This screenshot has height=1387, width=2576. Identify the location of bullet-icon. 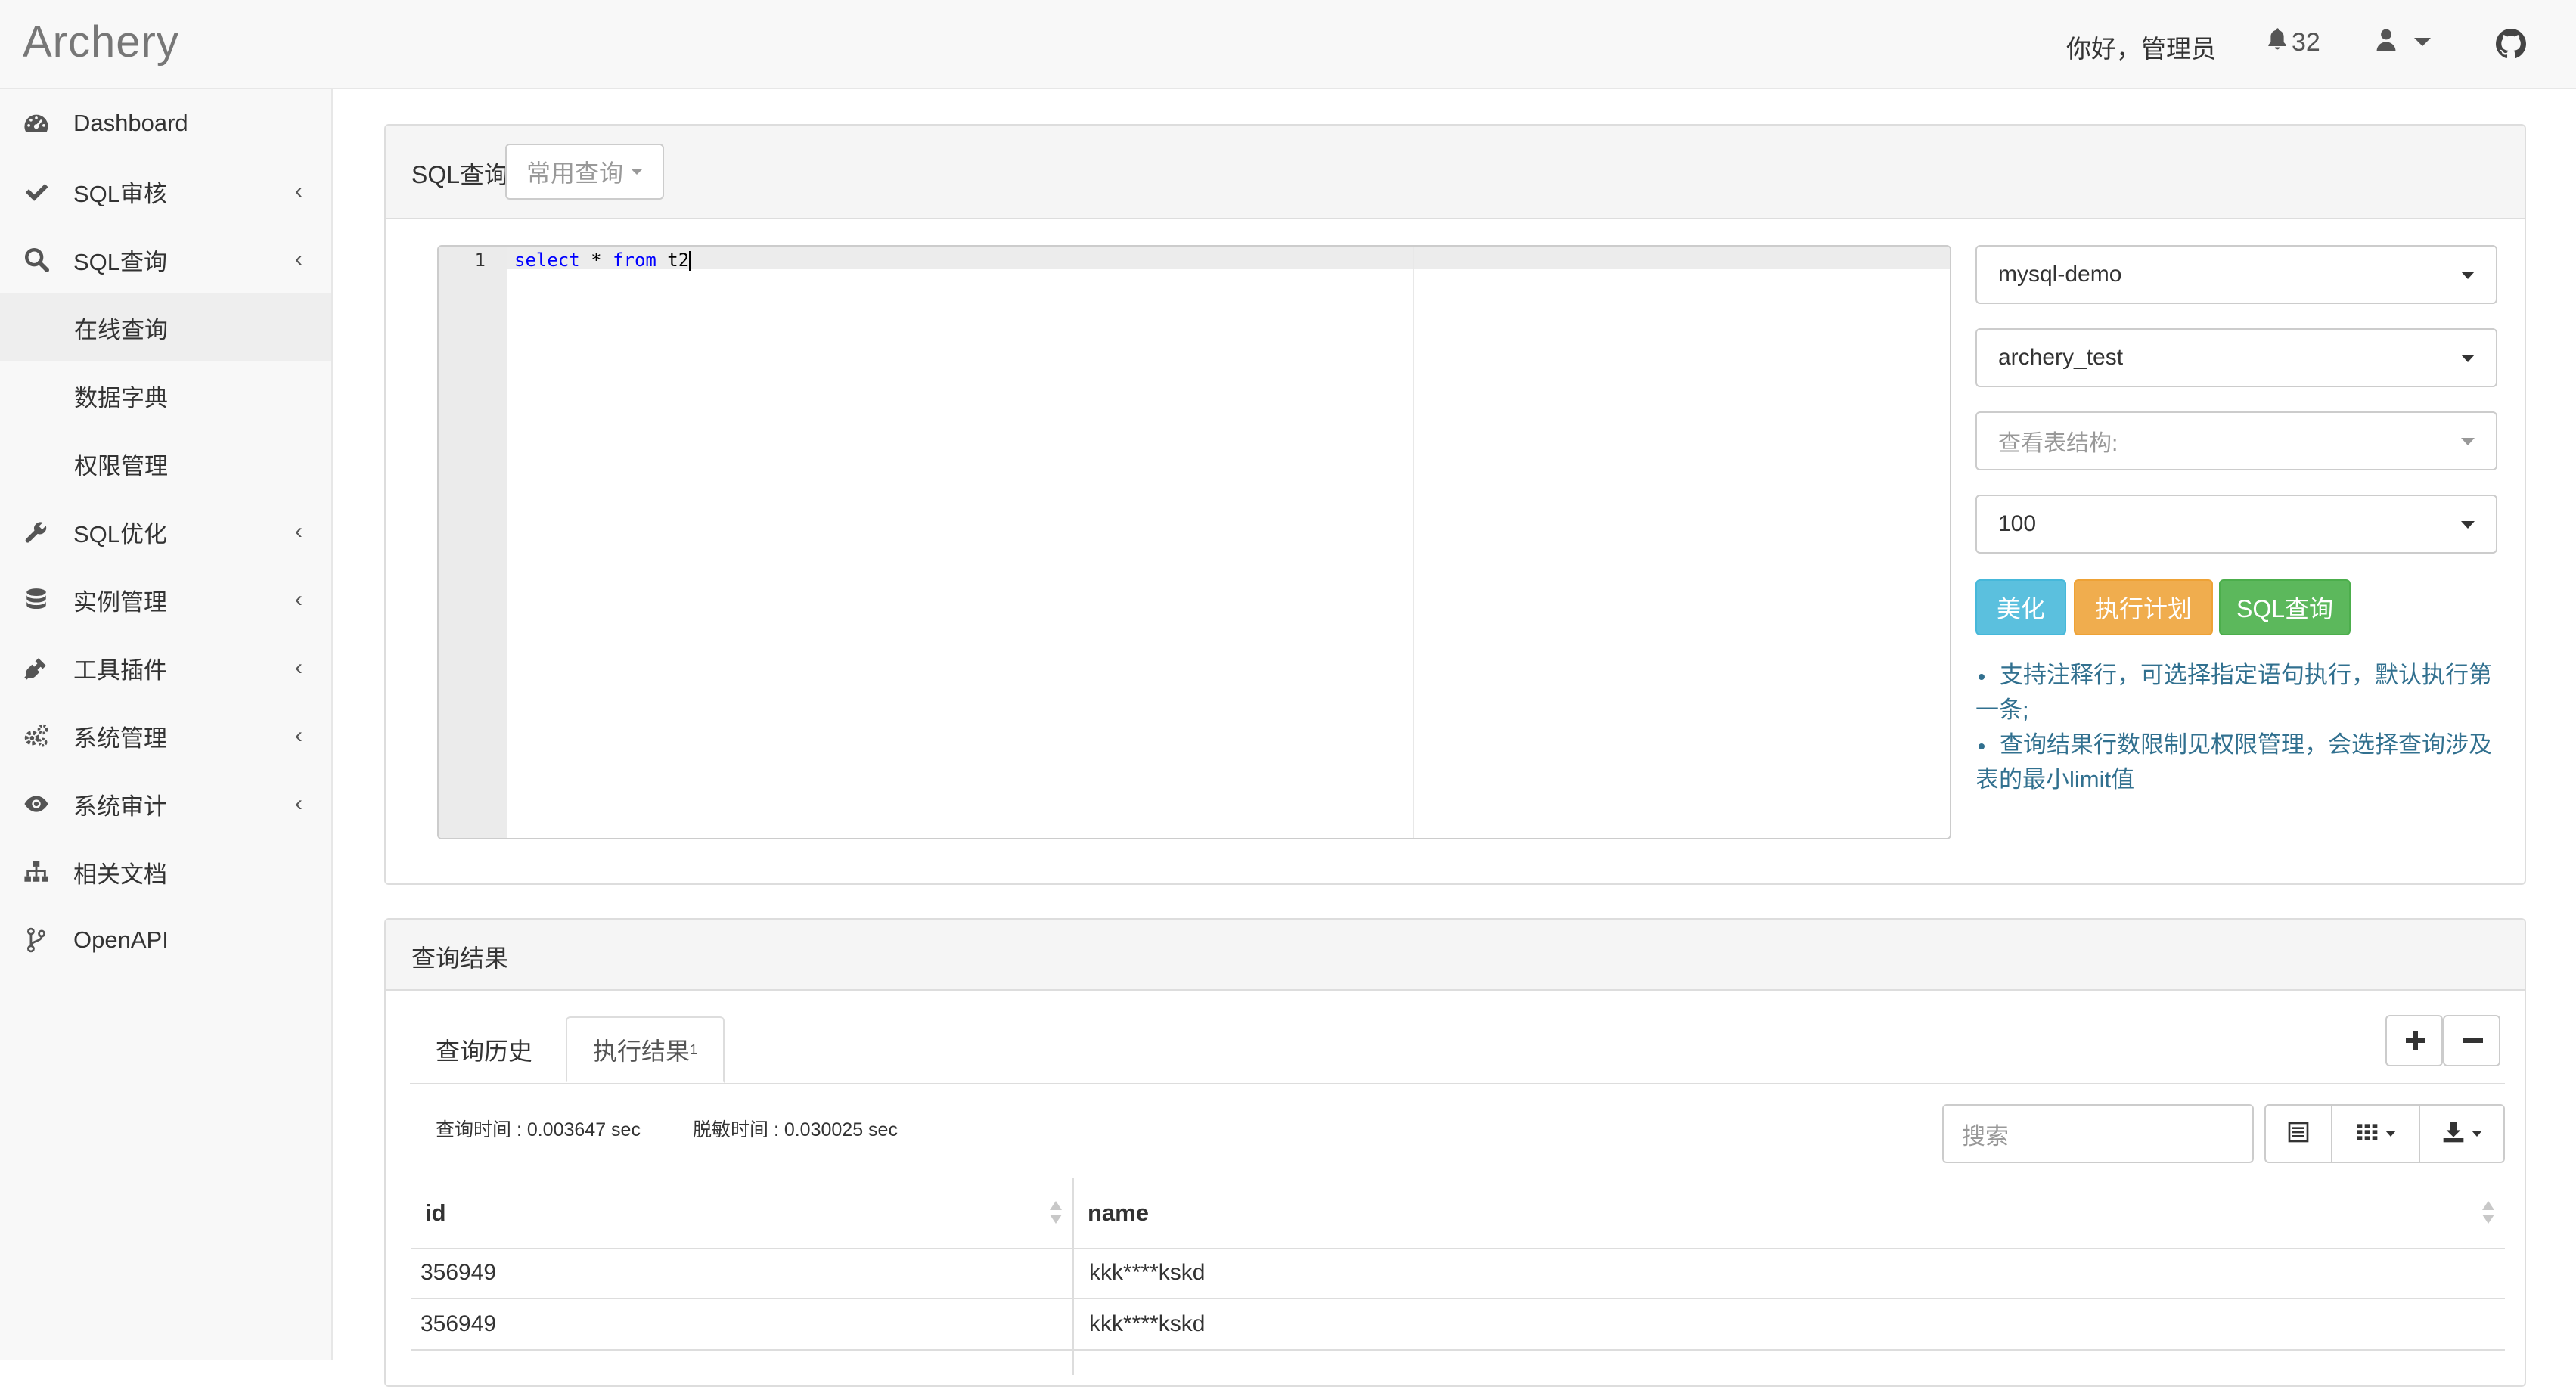
(1982, 746).